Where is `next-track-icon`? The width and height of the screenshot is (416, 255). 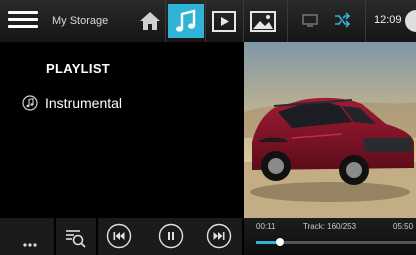 next-track-icon is located at coordinates (219, 236).